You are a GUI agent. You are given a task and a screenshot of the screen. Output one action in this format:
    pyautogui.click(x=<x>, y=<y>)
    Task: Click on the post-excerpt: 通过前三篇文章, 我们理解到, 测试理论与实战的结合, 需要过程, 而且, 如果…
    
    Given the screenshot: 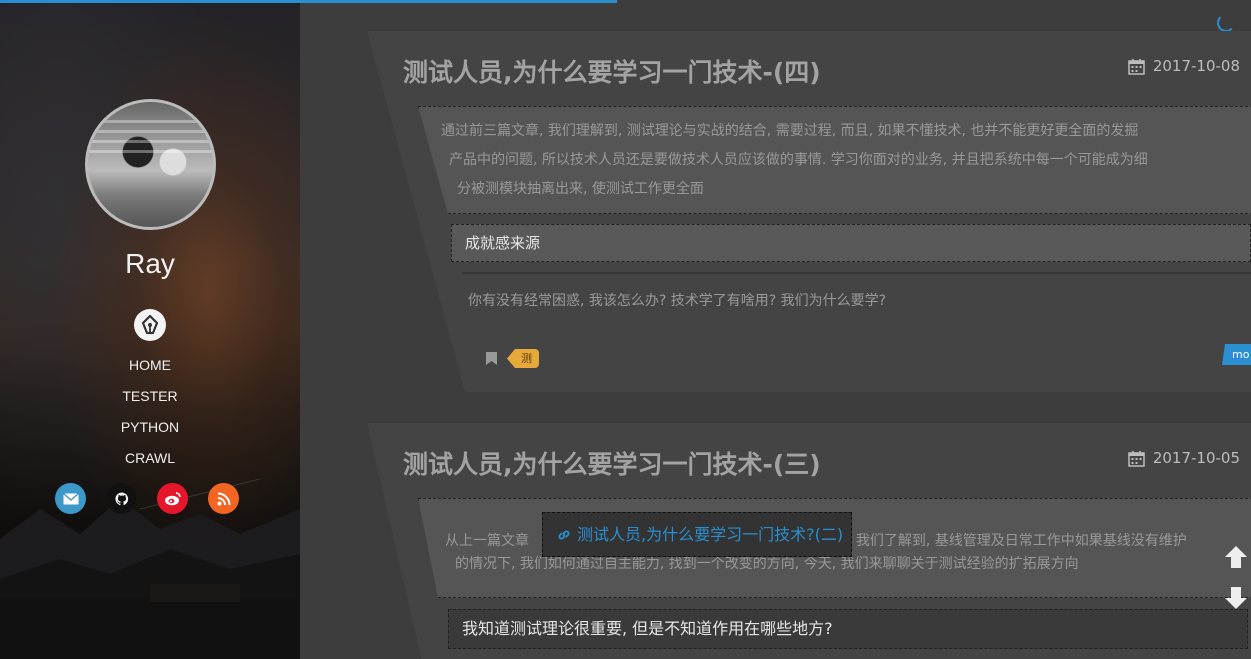 What is the action you would take?
    pyautogui.click(x=834, y=160)
    